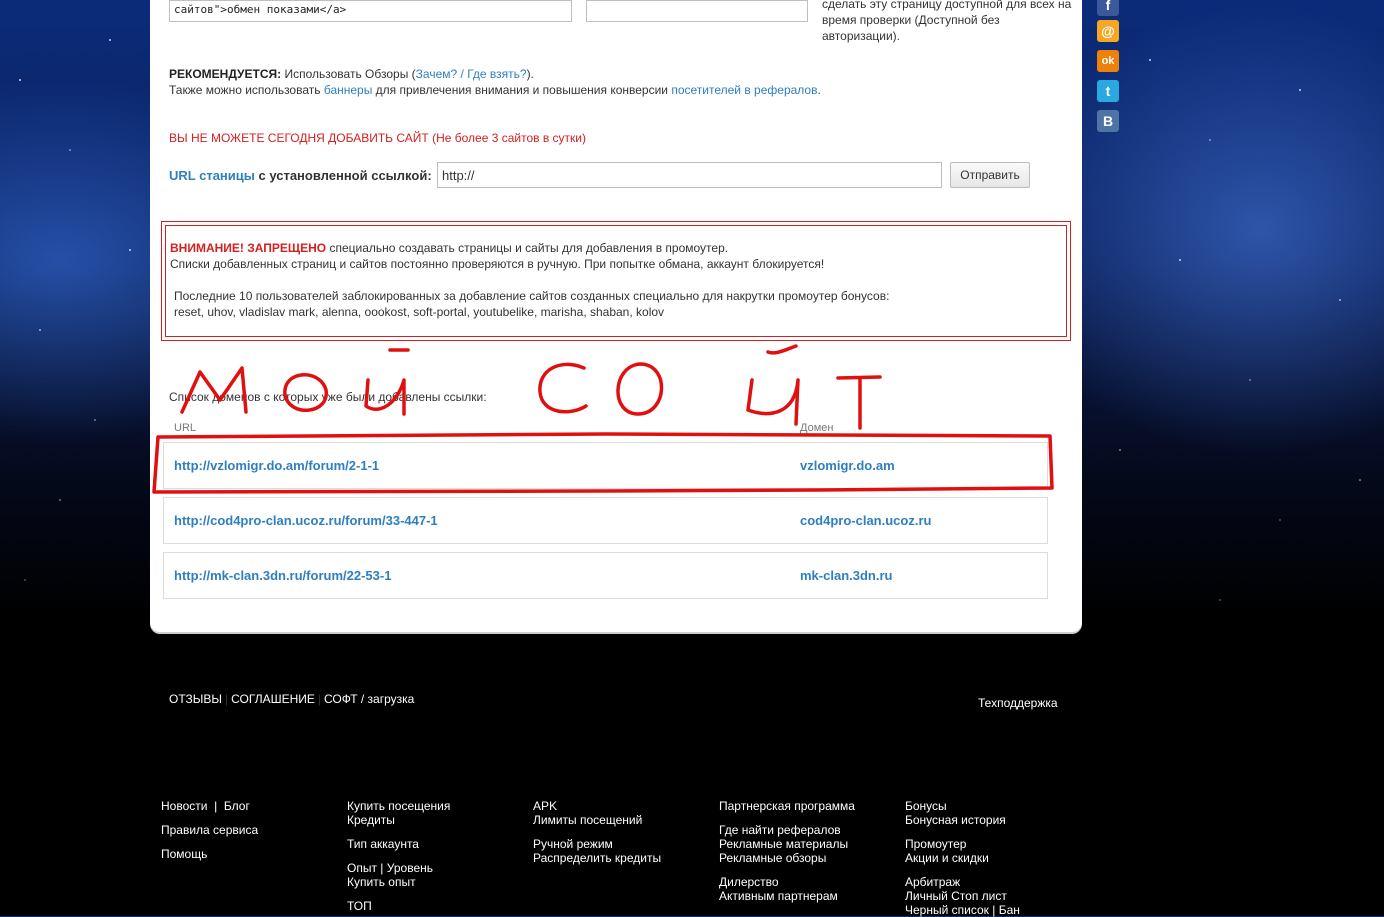 This screenshot has height=917, width=1384. What do you see at coordinates (398, 820) in the screenshot?
I see `credits-link: Кредиты` at bounding box center [398, 820].